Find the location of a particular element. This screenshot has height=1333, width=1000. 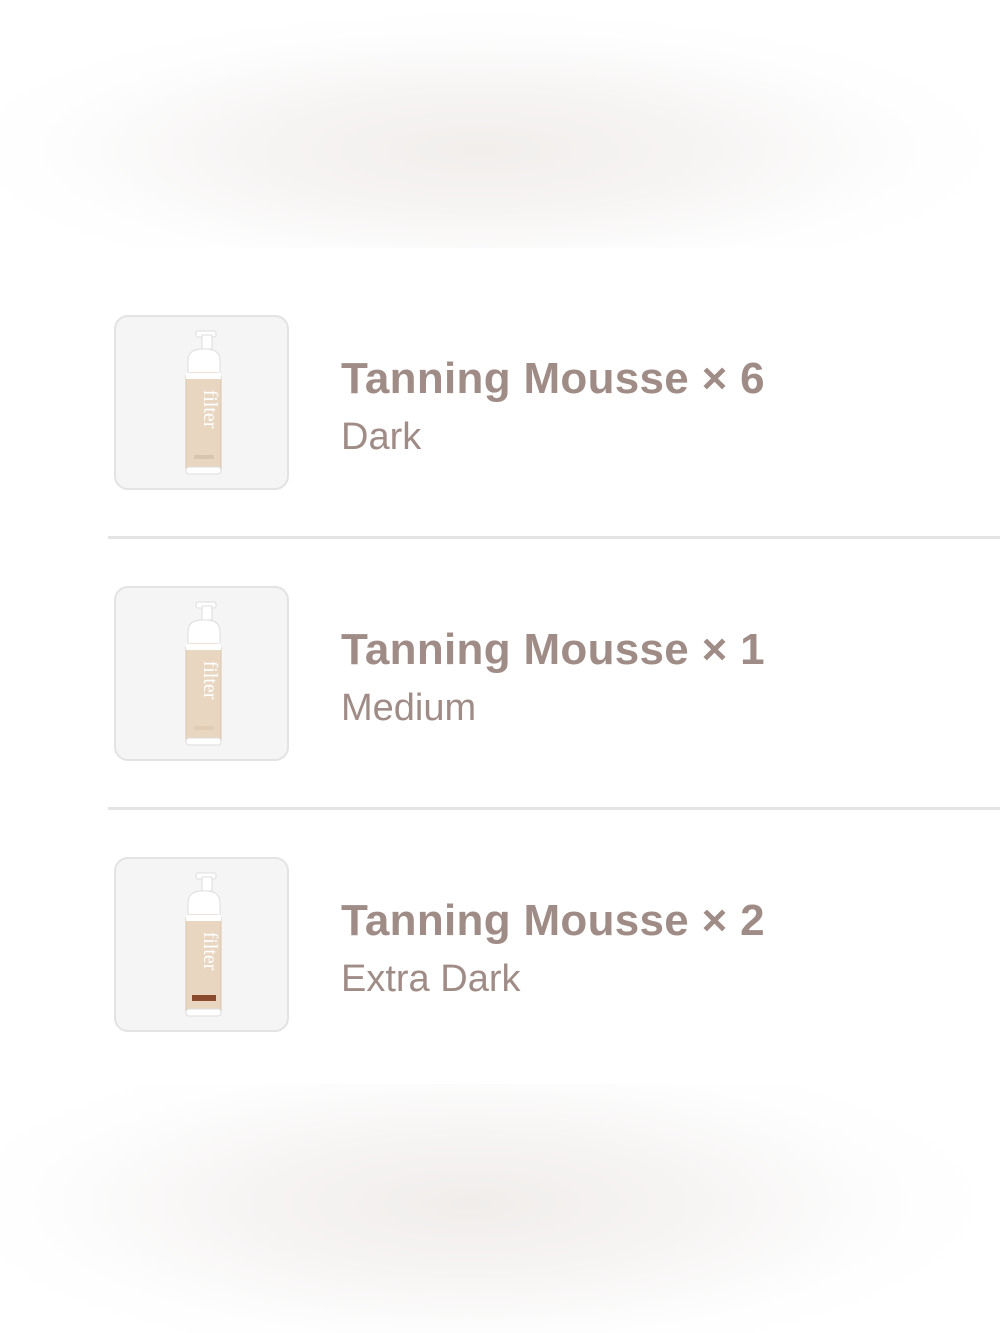

item-title: Tanning Mousse × 6 is located at coordinates (553, 378).